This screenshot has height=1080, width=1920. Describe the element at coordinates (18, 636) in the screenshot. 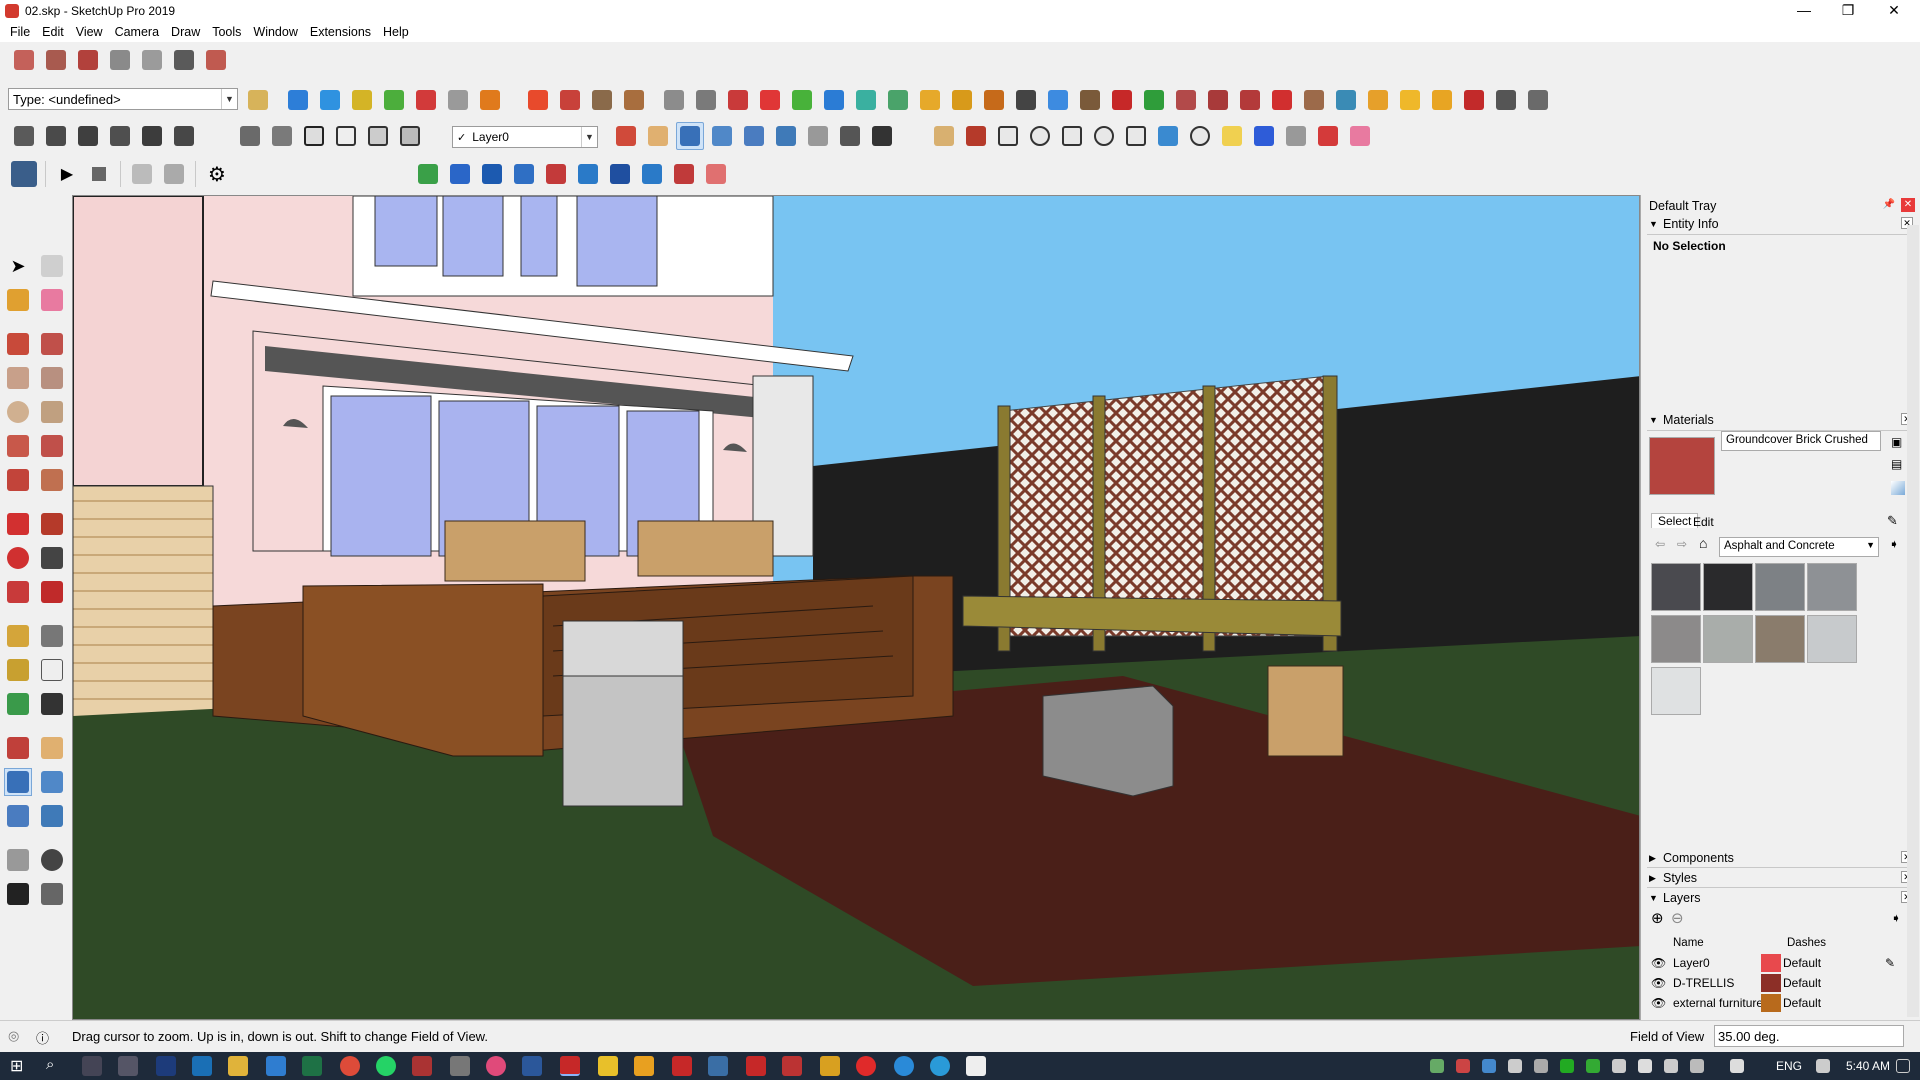

I see `tape-measure-icon` at that location.